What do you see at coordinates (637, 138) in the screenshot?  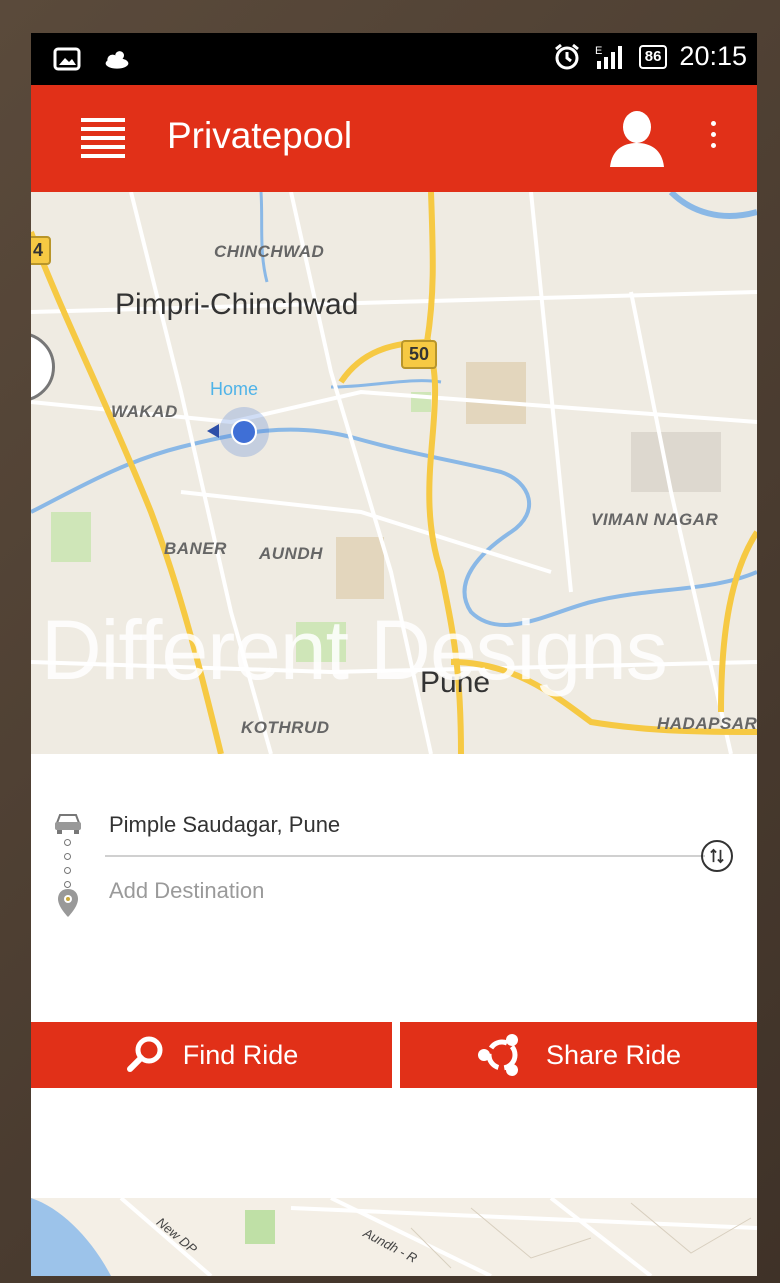 I see `profile-icon` at bounding box center [637, 138].